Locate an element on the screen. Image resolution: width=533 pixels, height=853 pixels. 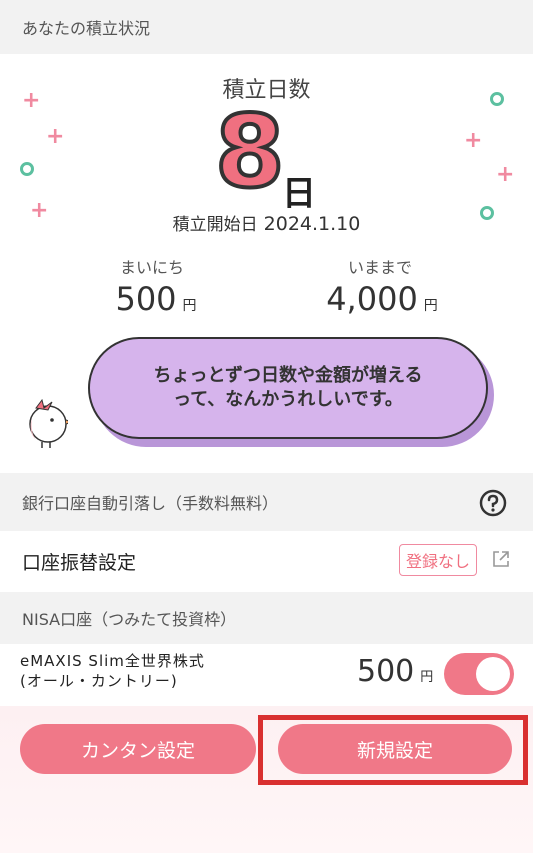
daily-value: 500 is located at coordinates (146, 299).